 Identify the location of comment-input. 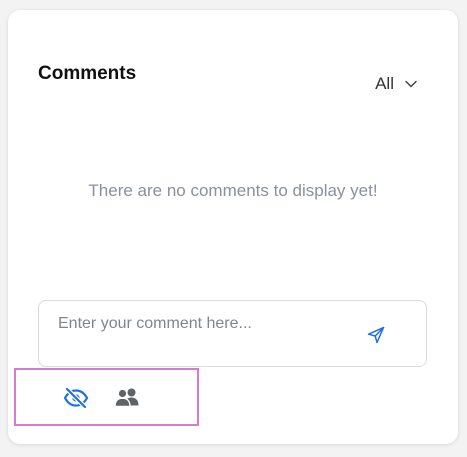
(203, 324).